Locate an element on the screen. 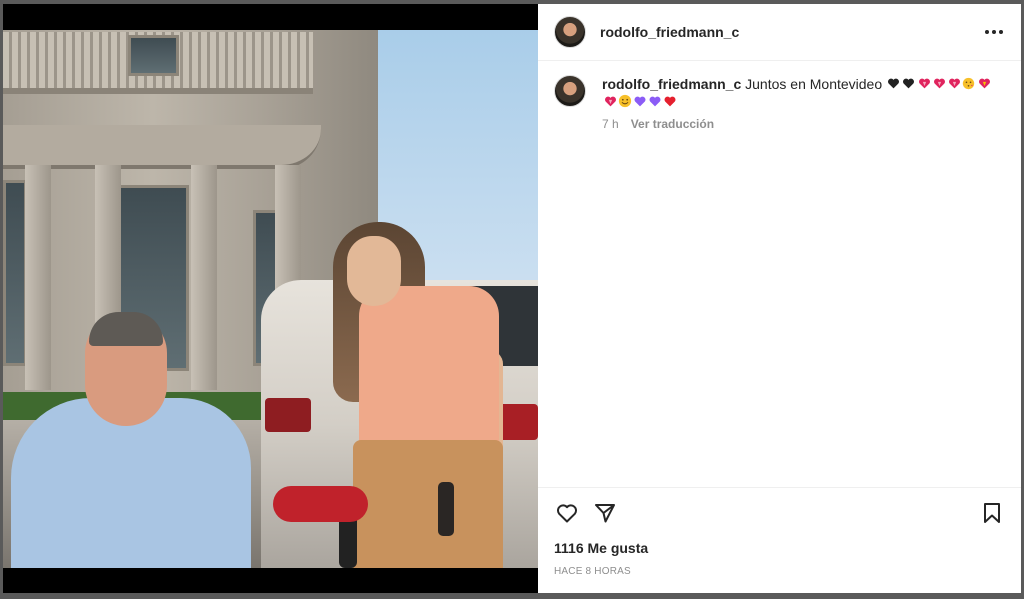 This screenshot has width=1024, height=599. comment-age: 7 h is located at coordinates (610, 124).